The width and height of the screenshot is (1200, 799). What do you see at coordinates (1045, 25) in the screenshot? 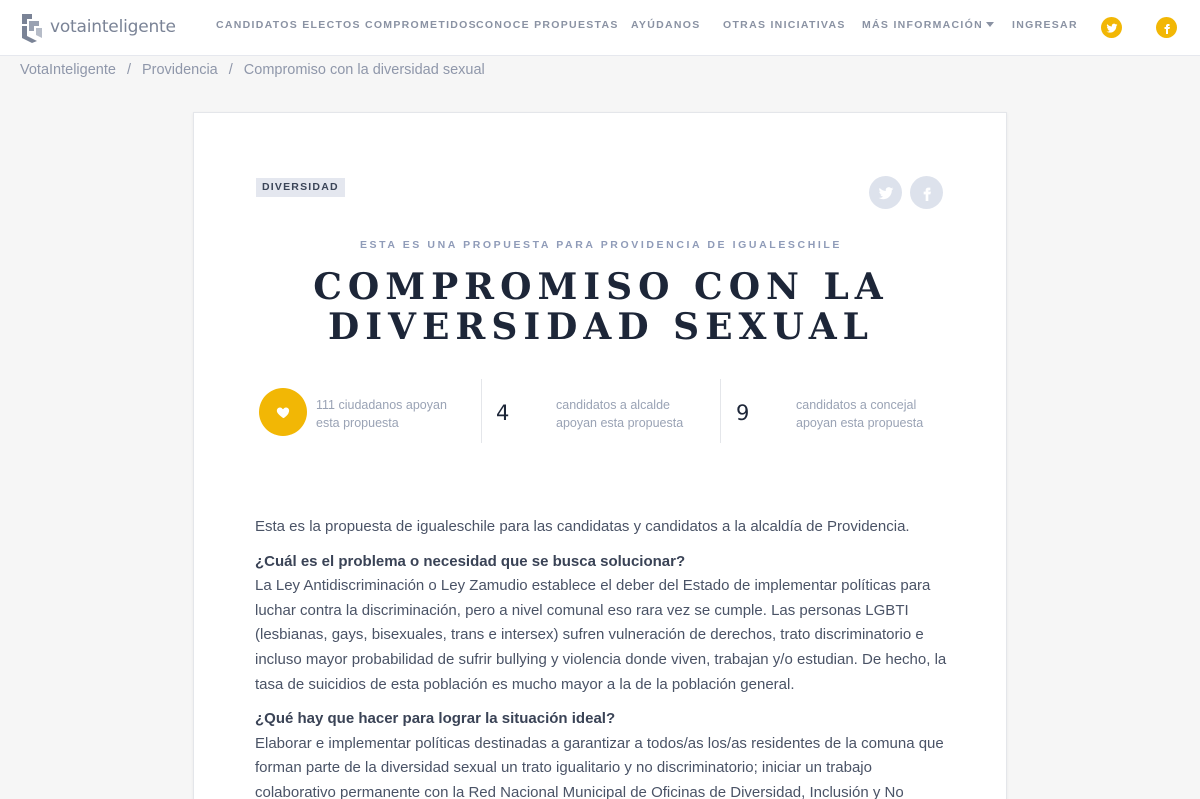
I see `nav-ingresar: INGRESAR` at bounding box center [1045, 25].